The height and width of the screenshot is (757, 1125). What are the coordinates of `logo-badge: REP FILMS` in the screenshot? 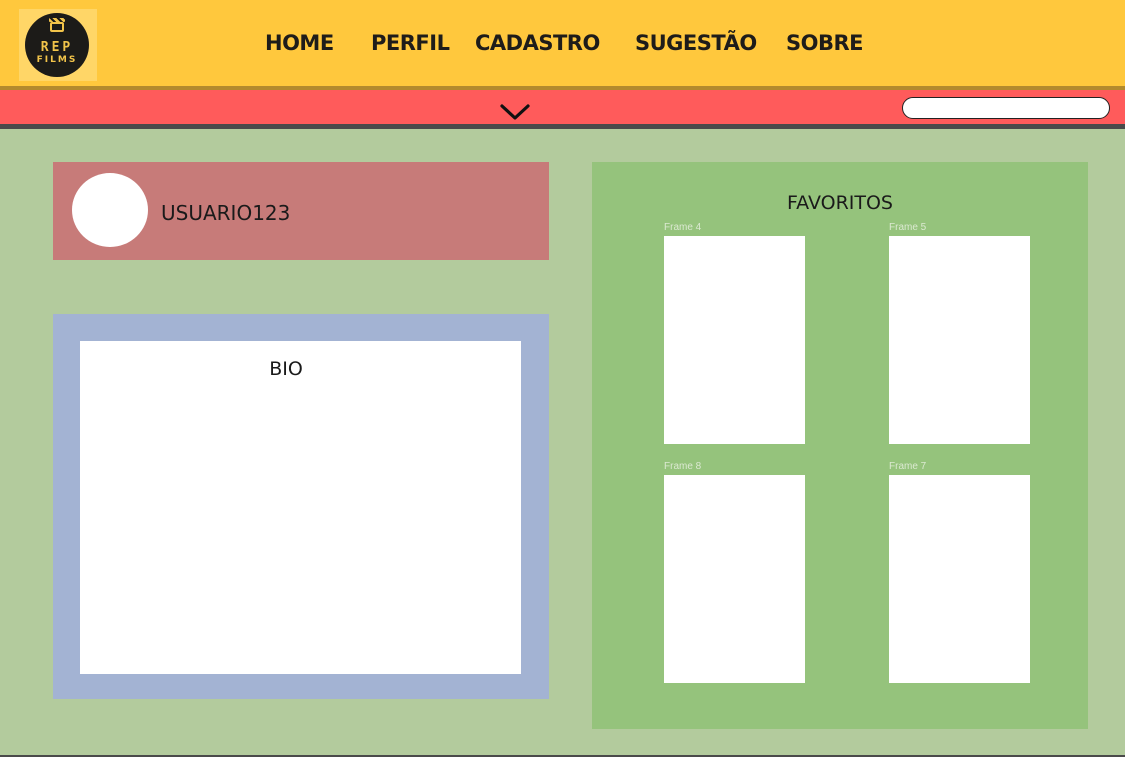 It's located at (57, 45).